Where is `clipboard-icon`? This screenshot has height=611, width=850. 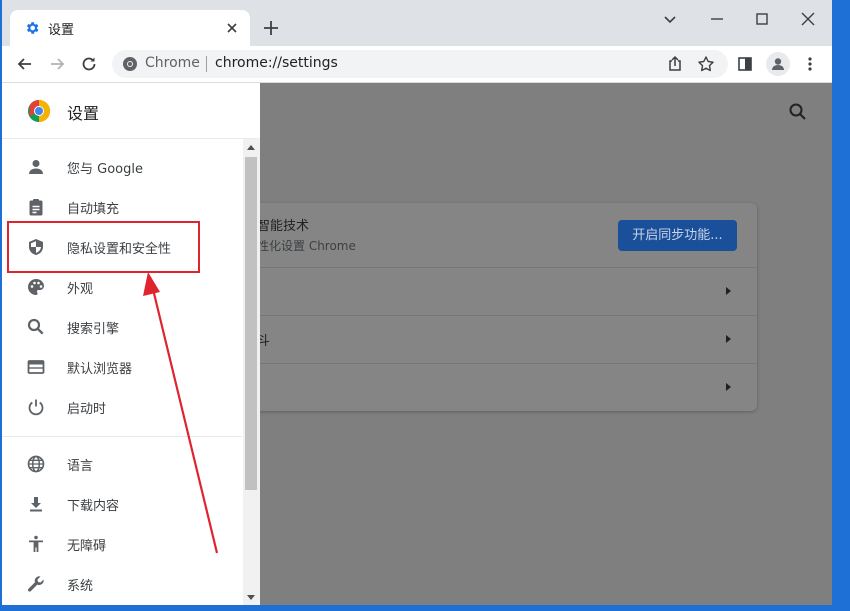
clipboard-icon is located at coordinates (36, 207).